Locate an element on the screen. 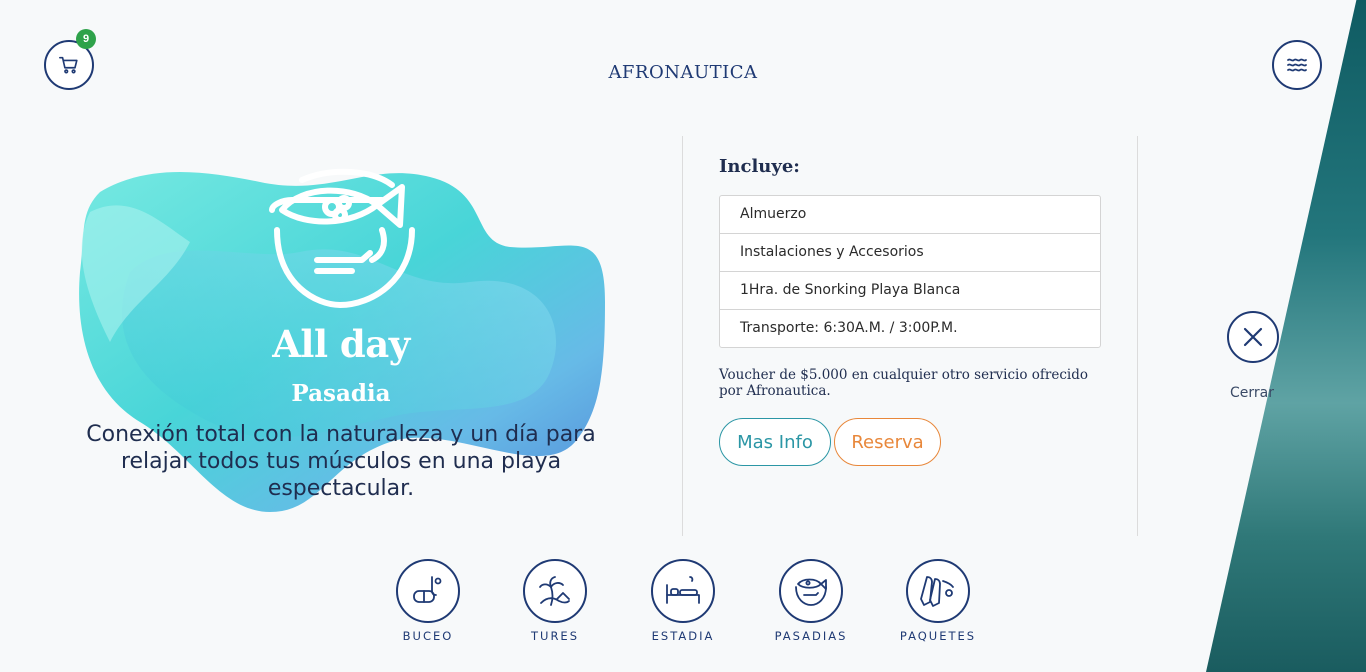 Image resolution: width=1366 pixels, height=672 pixels. reserve-button: Reserva is located at coordinates (887, 442).